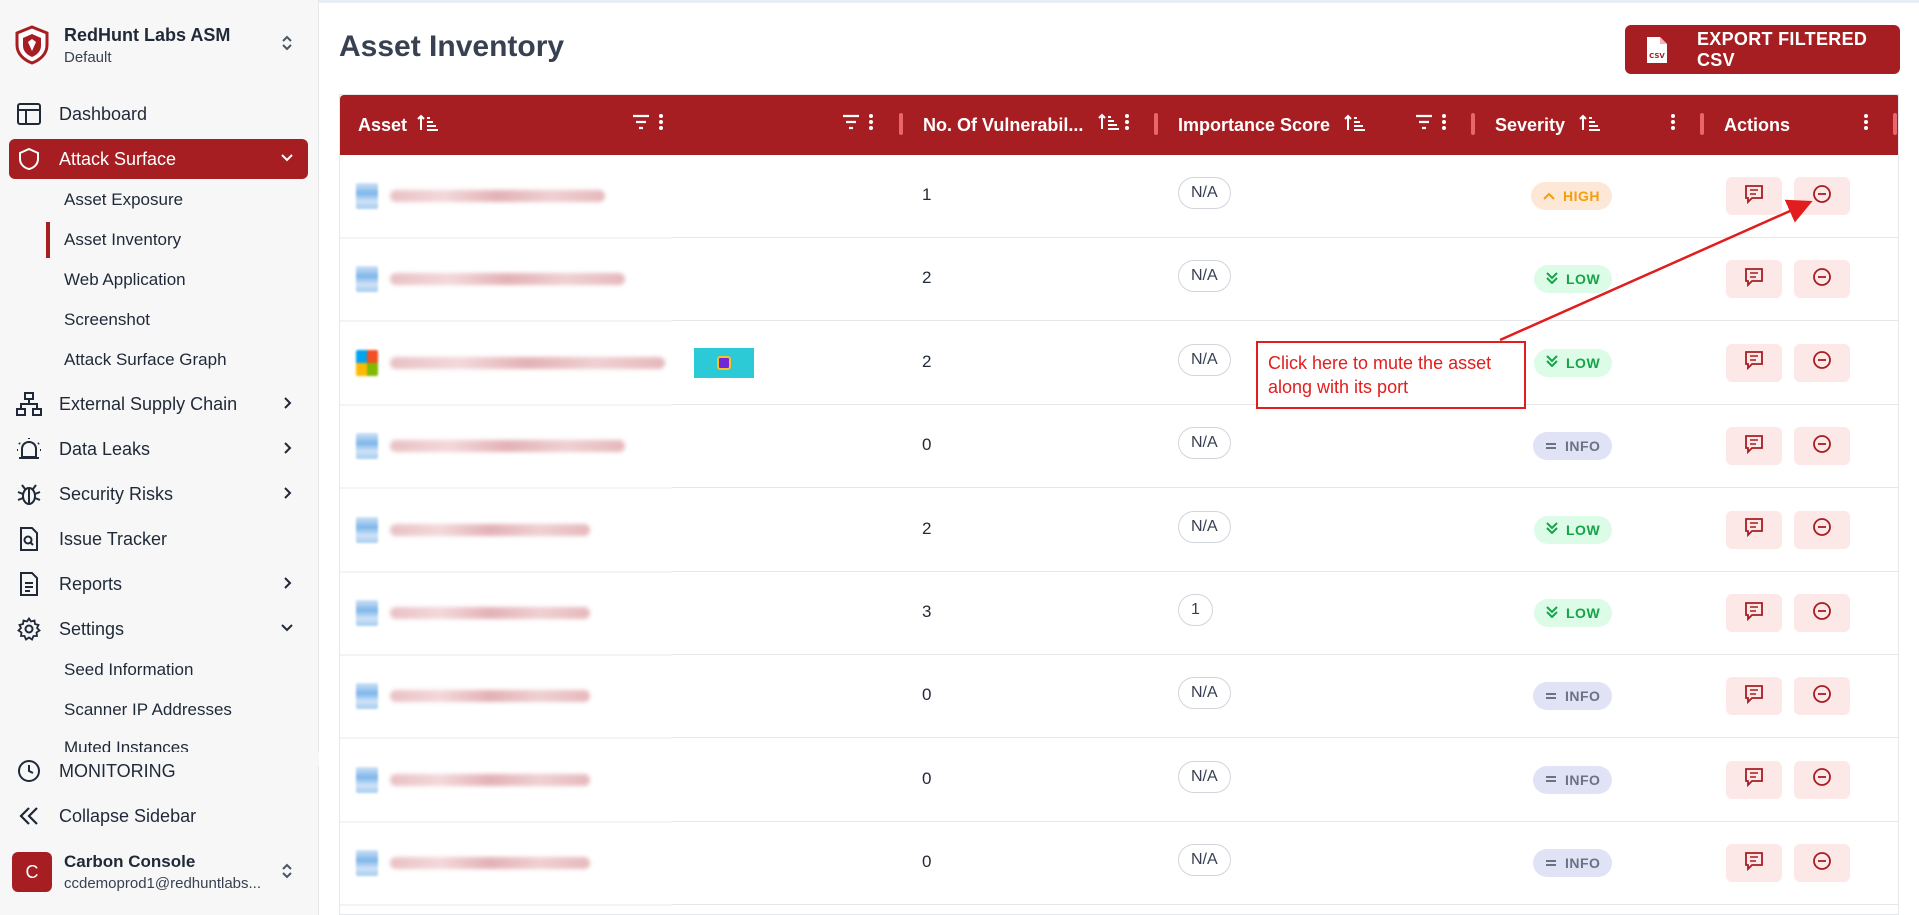 The width and height of the screenshot is (1919, 915). Describe the element at coordinates (1119, 197) in the screenshot. I see `table-row: 1 N/A HIGH` at that location.